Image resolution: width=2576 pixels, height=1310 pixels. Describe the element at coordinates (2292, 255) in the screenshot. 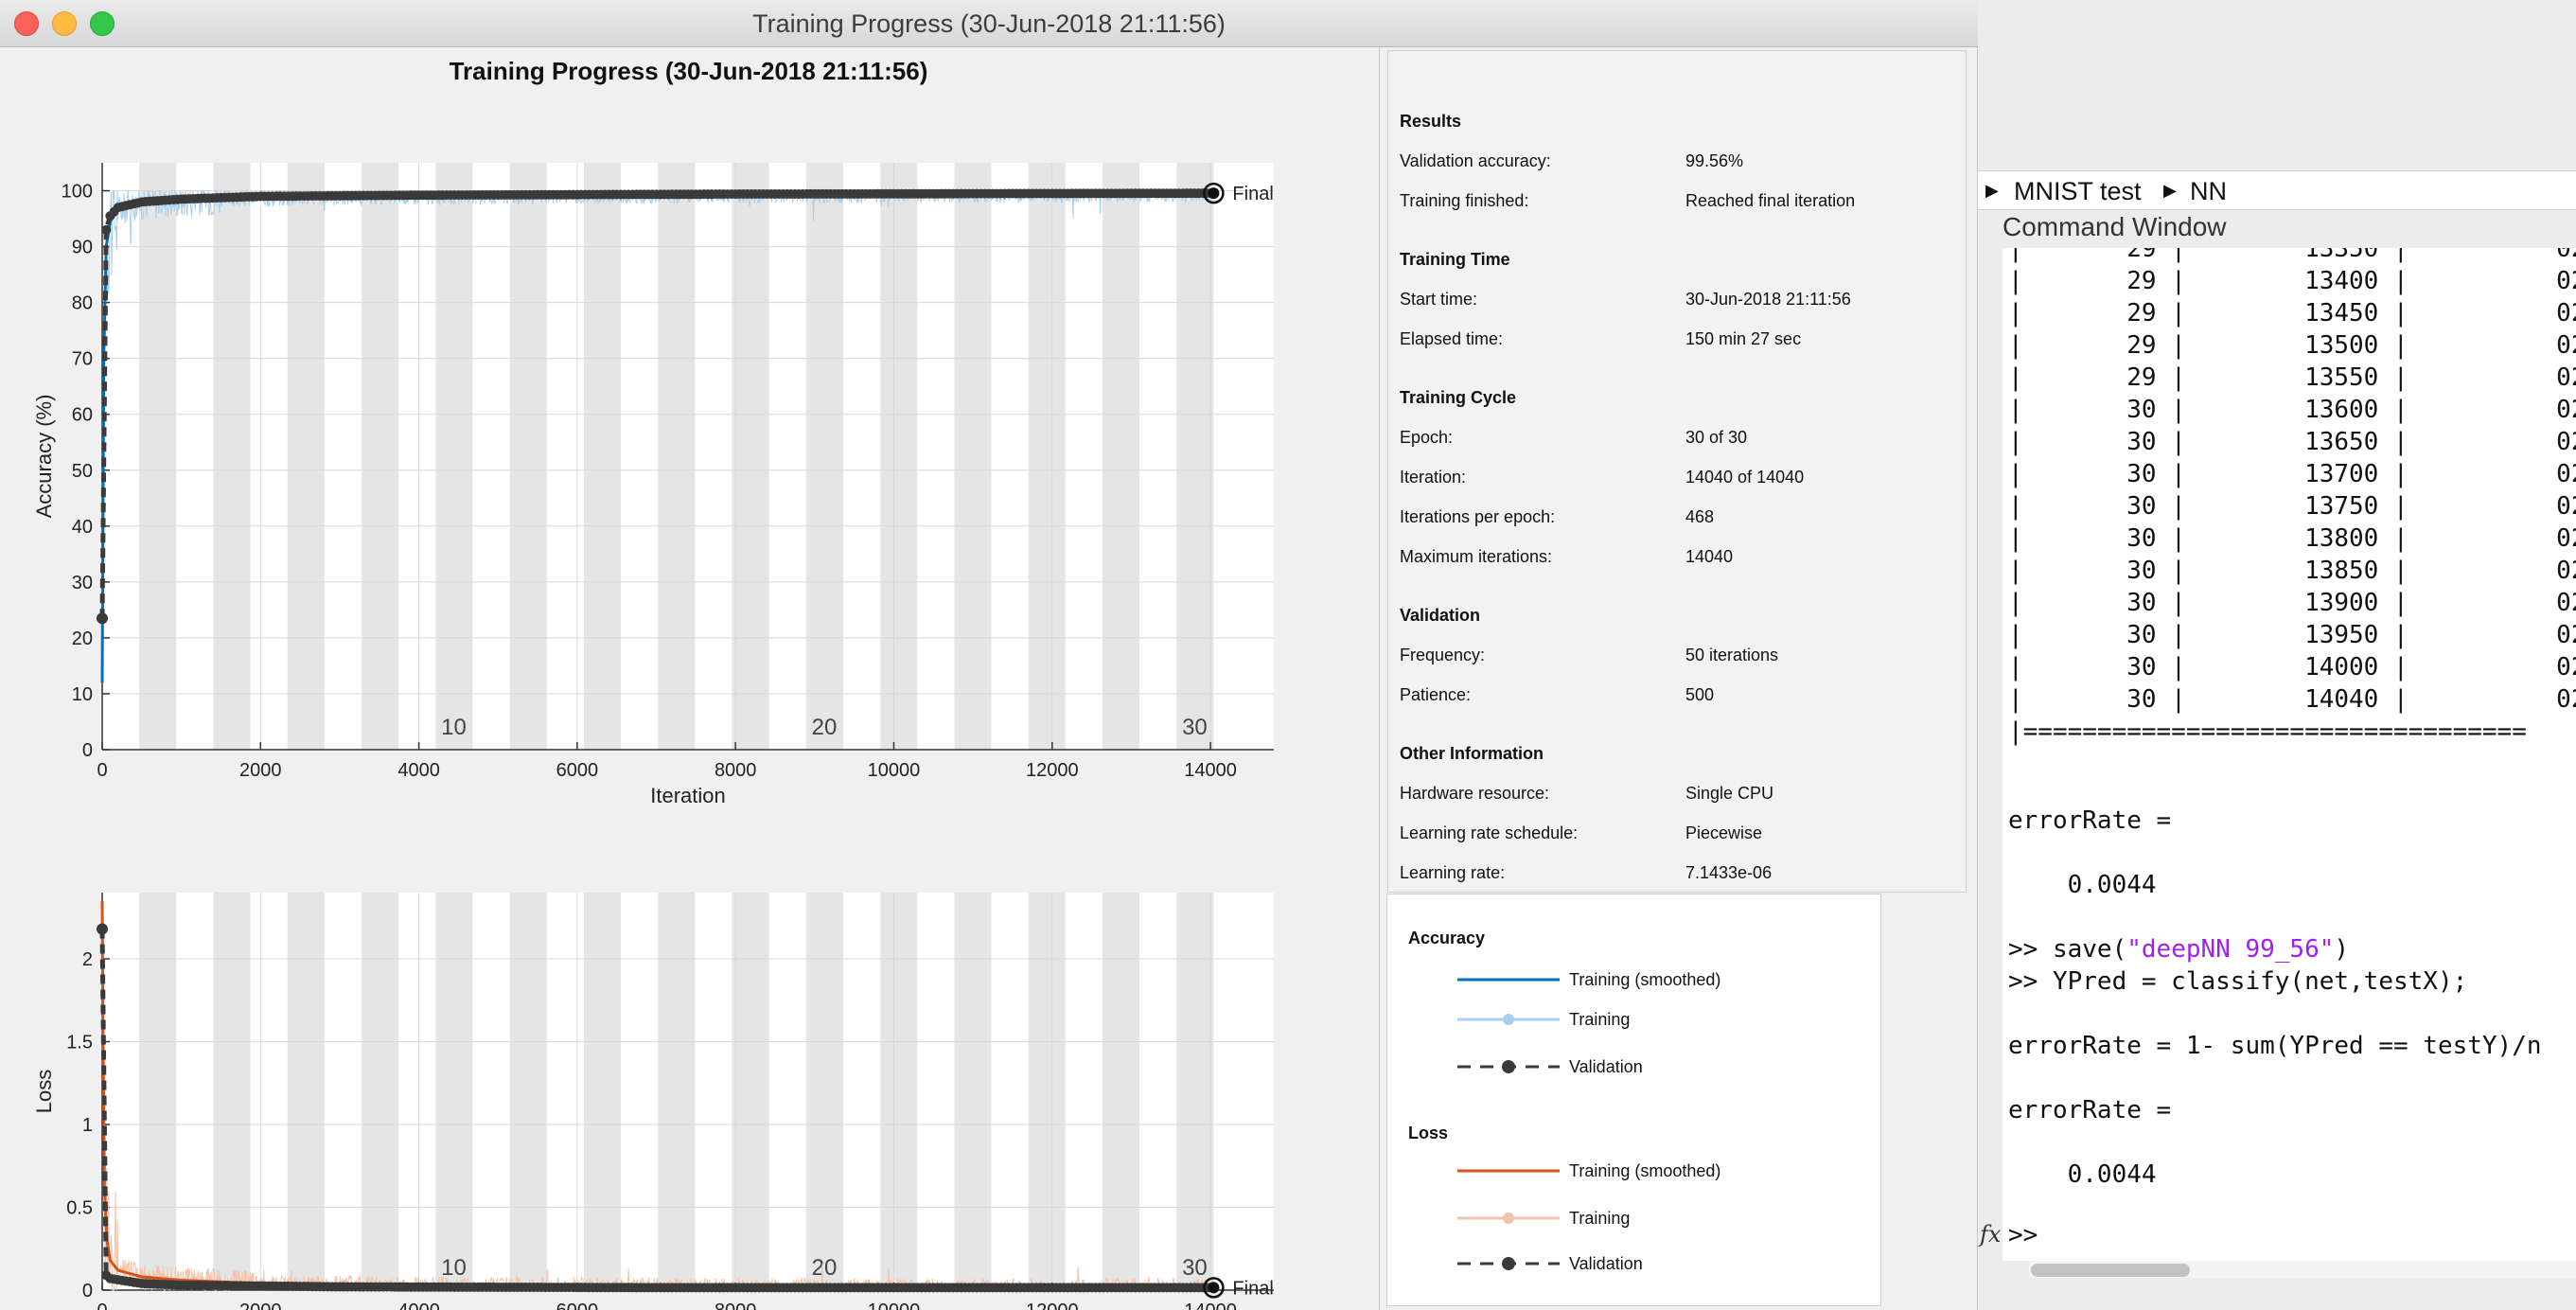

I see `table-row: | 29 | 13350 | 02:2` at that location.